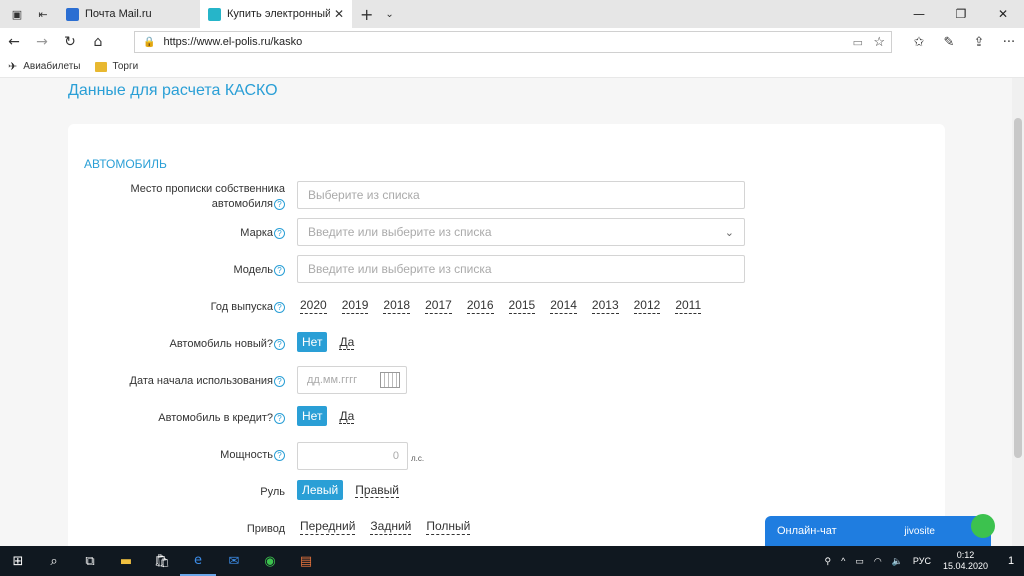  I want to click on windows-start-icon: ⊞, so click(18, 561).